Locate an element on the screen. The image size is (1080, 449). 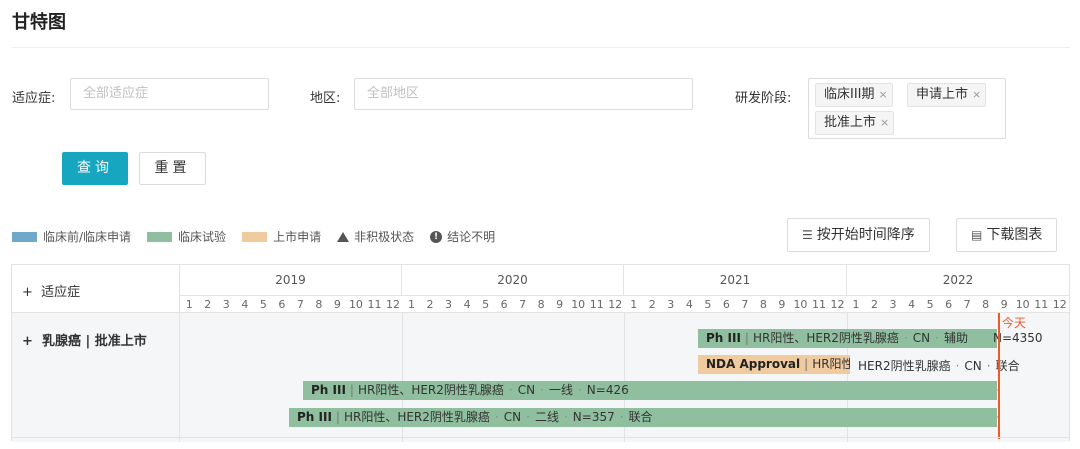
page-title: 甘特图 is located at coordinates (39, 22).